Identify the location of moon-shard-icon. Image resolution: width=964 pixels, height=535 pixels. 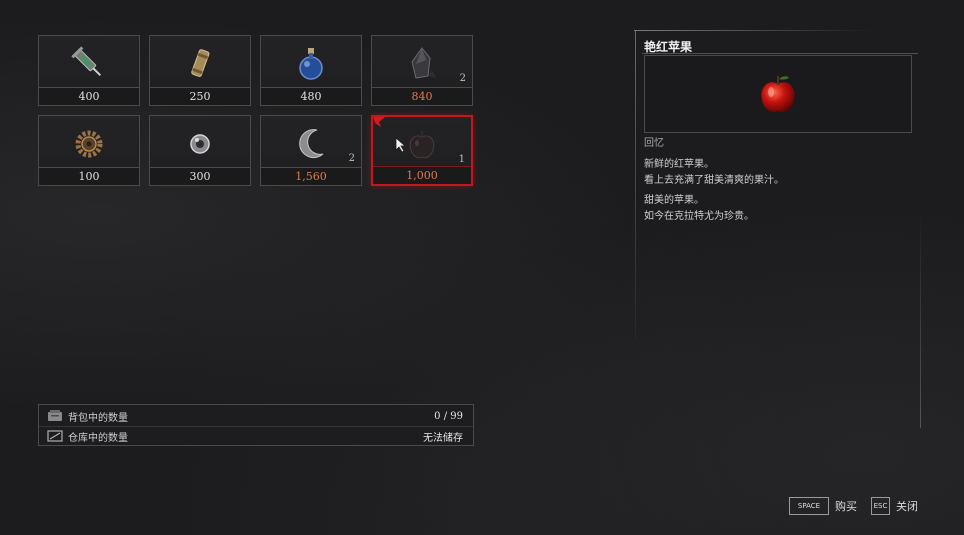
(311, 144).